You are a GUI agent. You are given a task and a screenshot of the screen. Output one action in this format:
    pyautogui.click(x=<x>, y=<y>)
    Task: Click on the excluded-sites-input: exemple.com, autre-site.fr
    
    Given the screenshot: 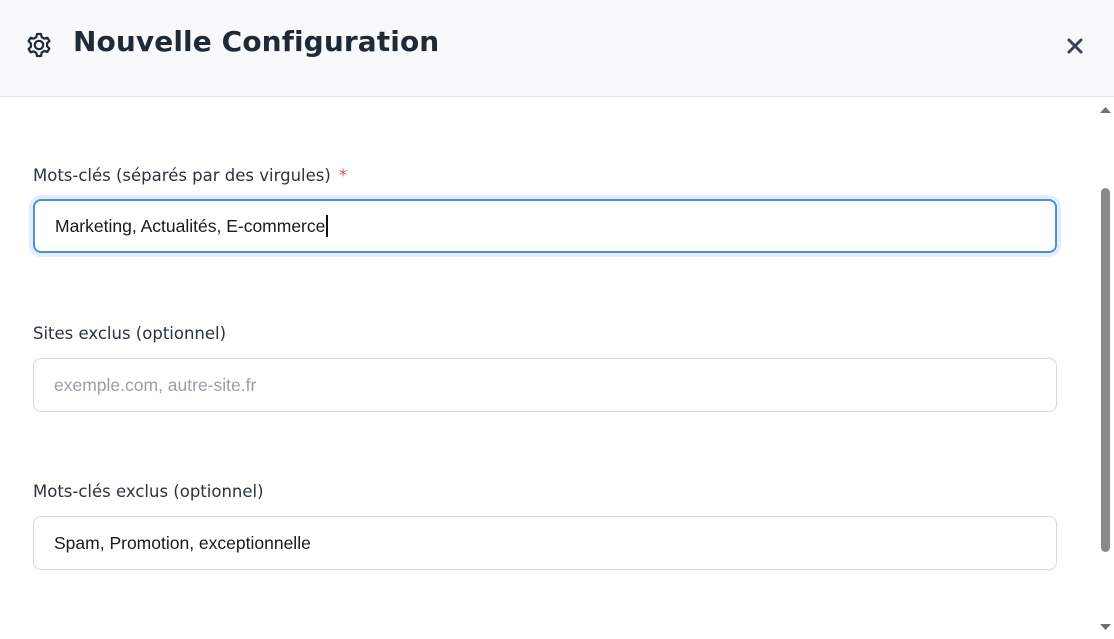 What is the action you would take?
    pyautogui.click(x=545, y=385)
    